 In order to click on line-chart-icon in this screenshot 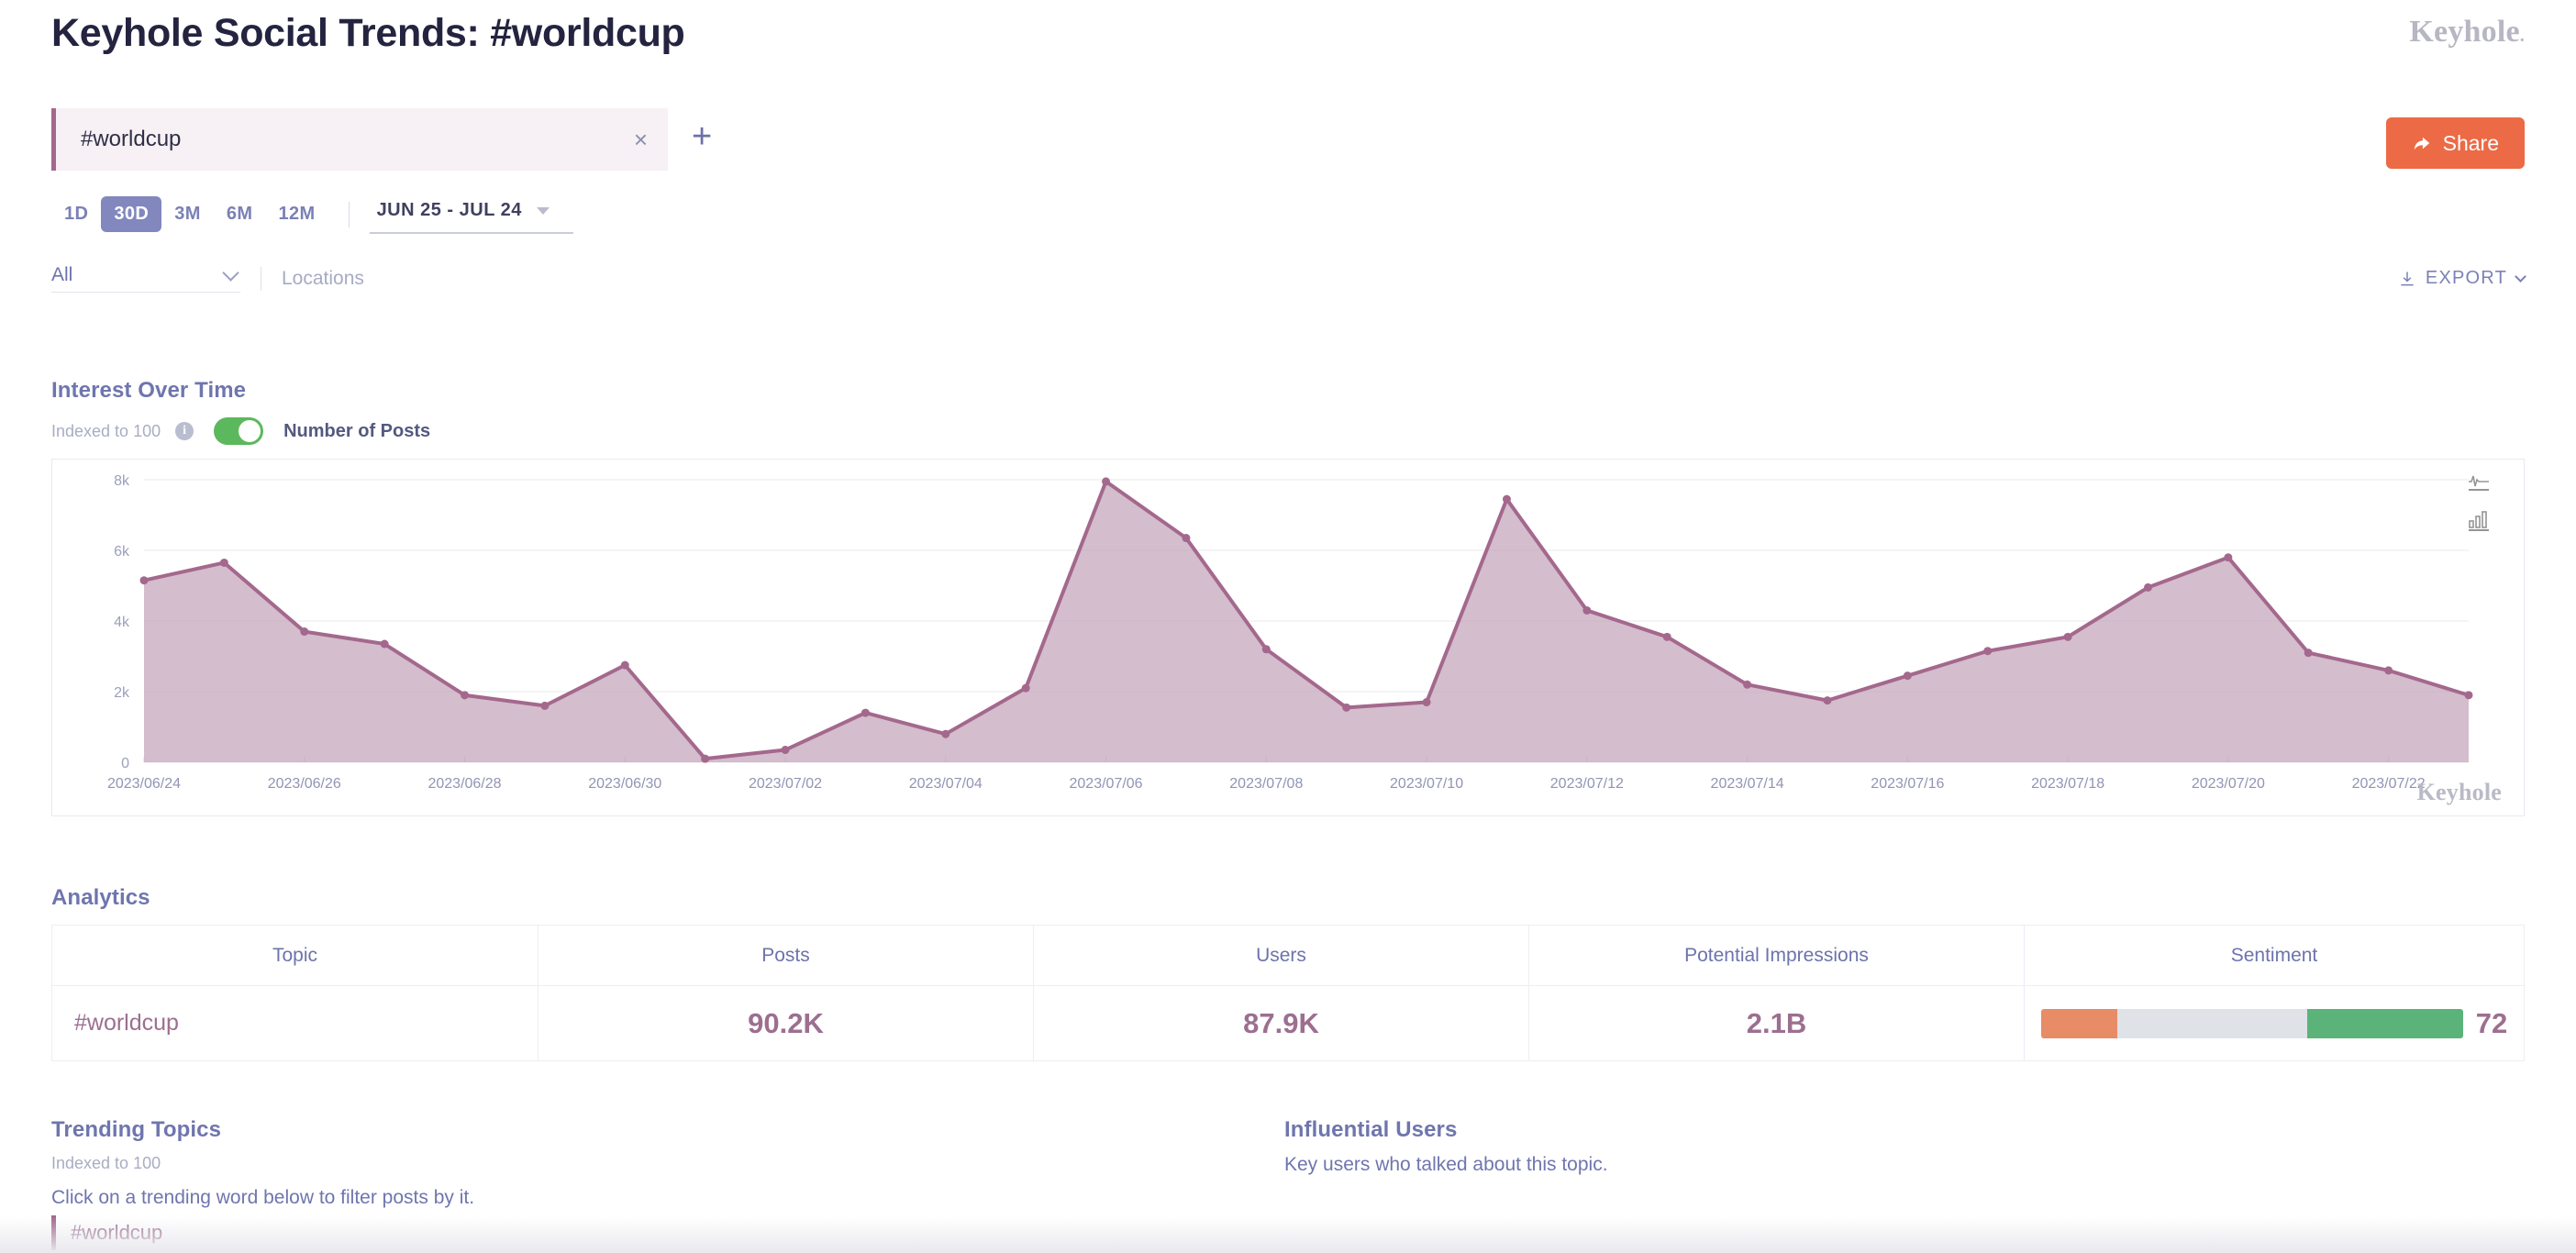, I will do `click(2479, 482)`.